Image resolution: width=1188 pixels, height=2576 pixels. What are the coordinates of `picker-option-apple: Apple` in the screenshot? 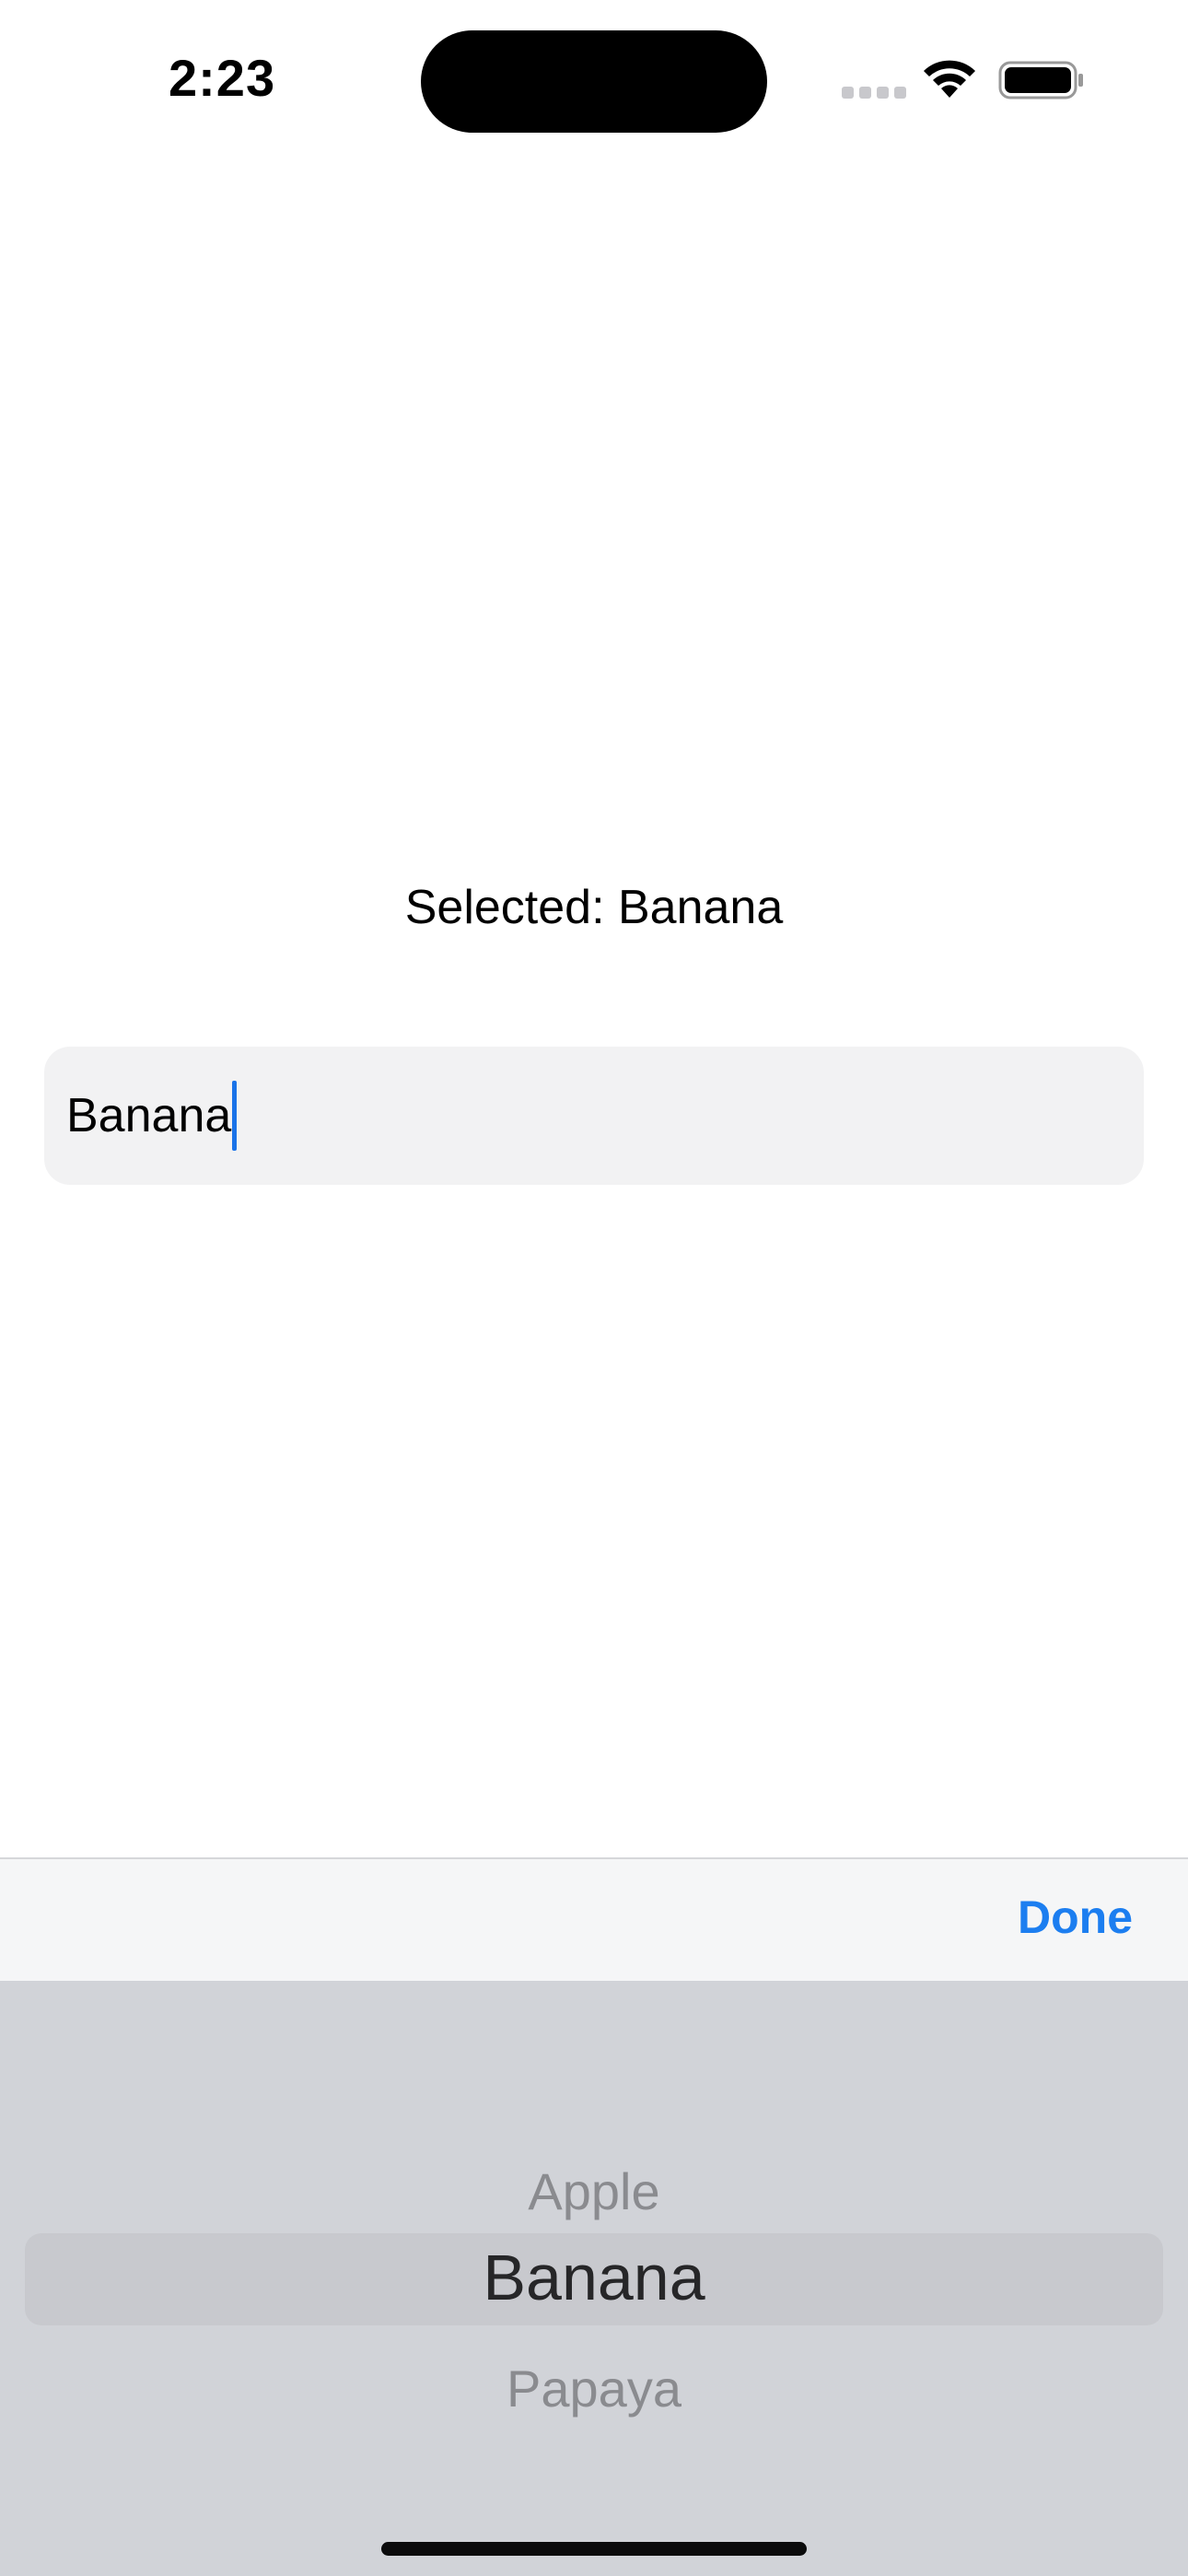 It's located at (594, 2191).